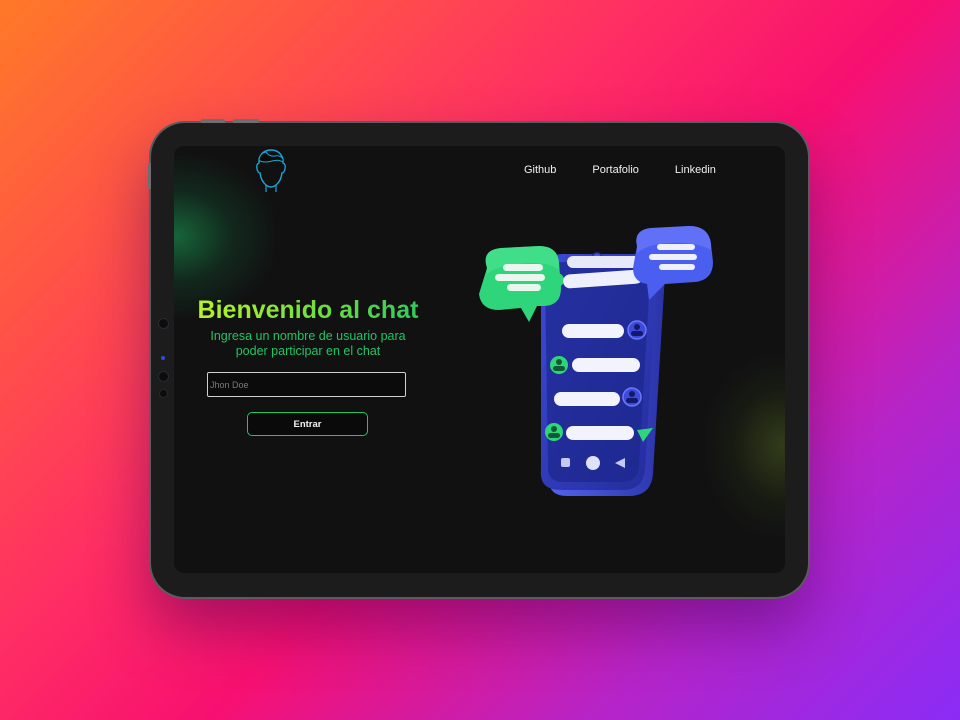 This screenshot has width=960, height=720. Describe the element at coordinates (540, 172) in the screenshot. I see `nav-link-github: Github` at that location.